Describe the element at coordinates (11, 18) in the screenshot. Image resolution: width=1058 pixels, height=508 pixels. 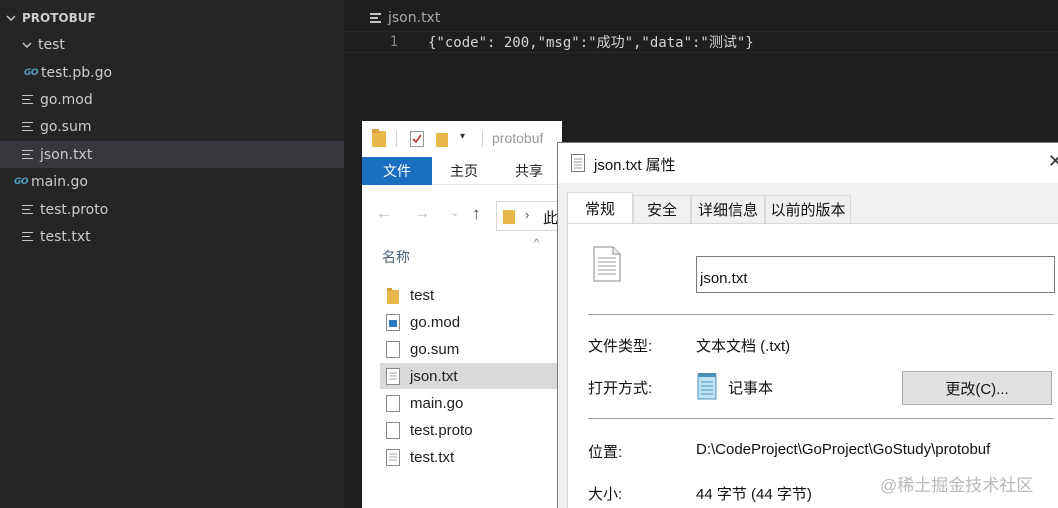
I see `chevron-down-icon` at that location.